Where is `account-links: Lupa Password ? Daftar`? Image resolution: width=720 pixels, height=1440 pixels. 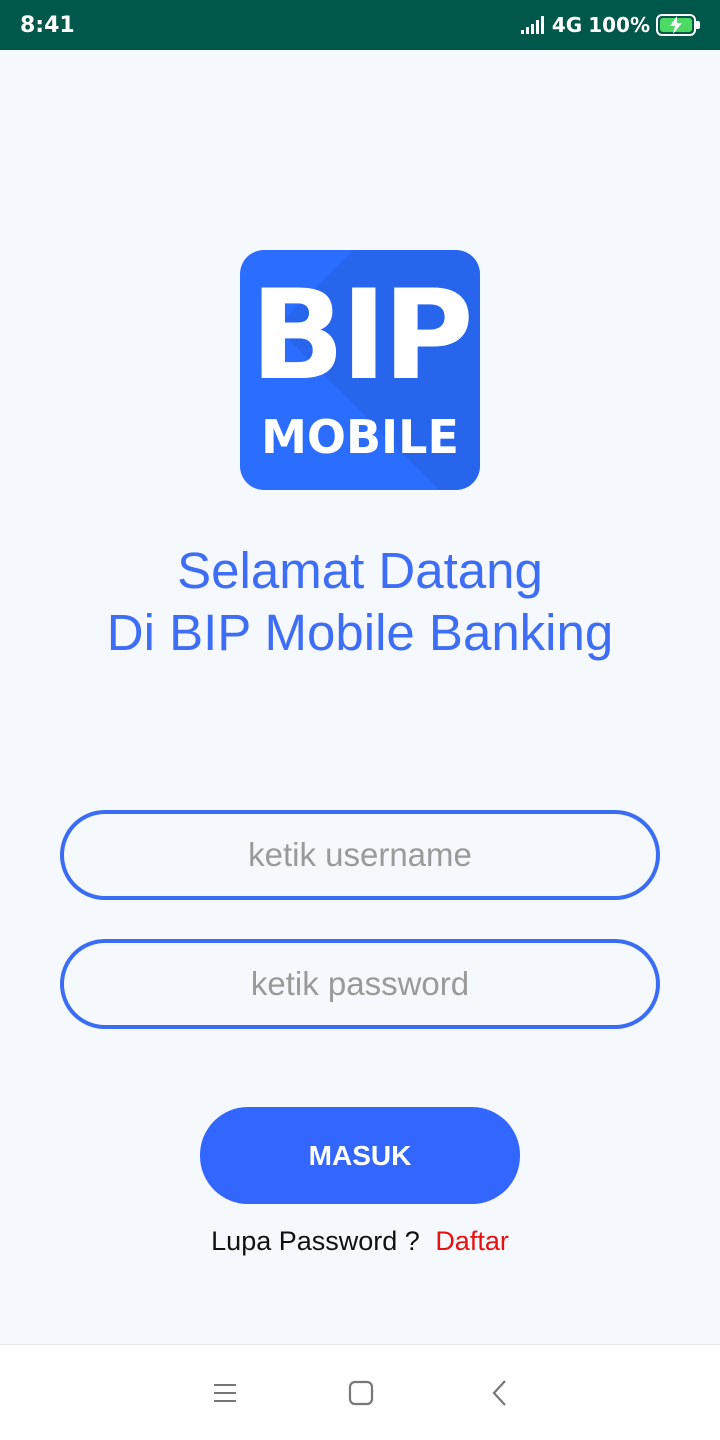 account-links: Lupa Password ? Daftar is located at coordinates (360, 1241).